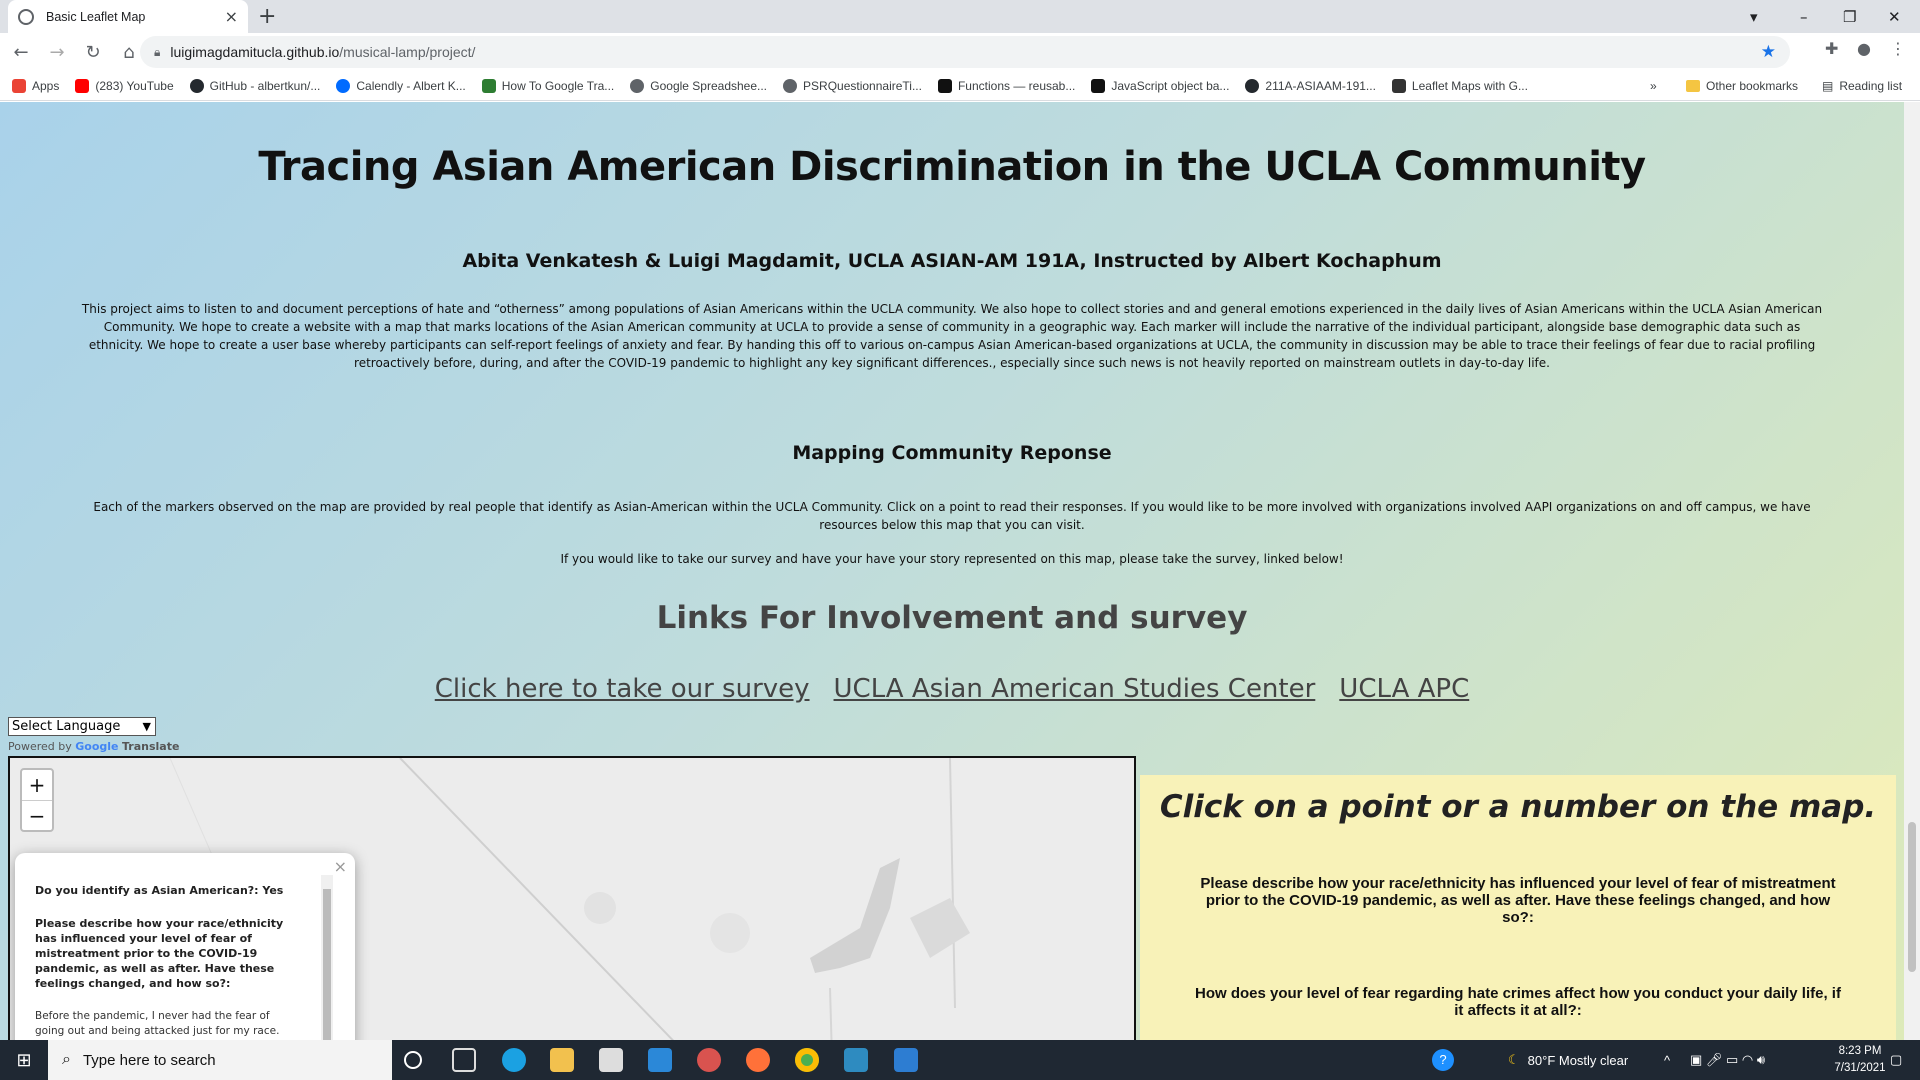 The image size is (1920, 1080). Describe the element at coordinates (1768, 52) in the screenshot. I see `bookmark-star-icon: ★` at that location.